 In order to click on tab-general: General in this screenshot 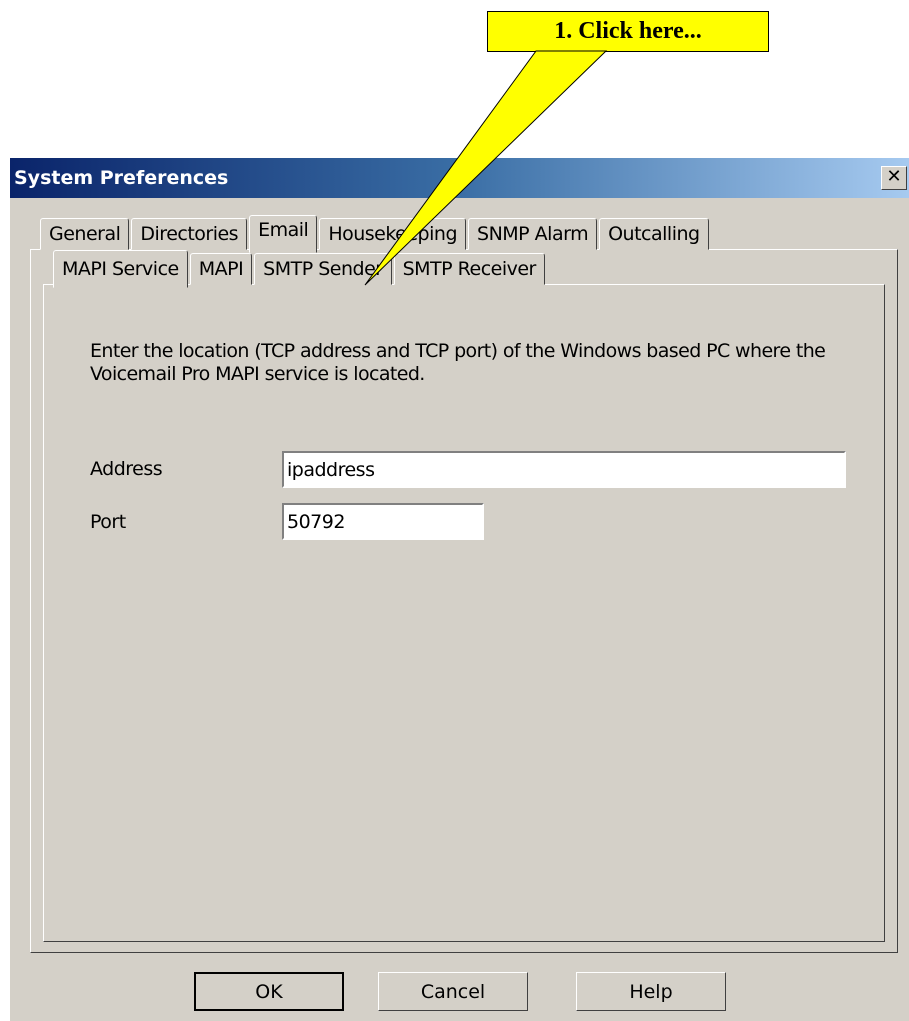, I will do `click(85, 234)`.